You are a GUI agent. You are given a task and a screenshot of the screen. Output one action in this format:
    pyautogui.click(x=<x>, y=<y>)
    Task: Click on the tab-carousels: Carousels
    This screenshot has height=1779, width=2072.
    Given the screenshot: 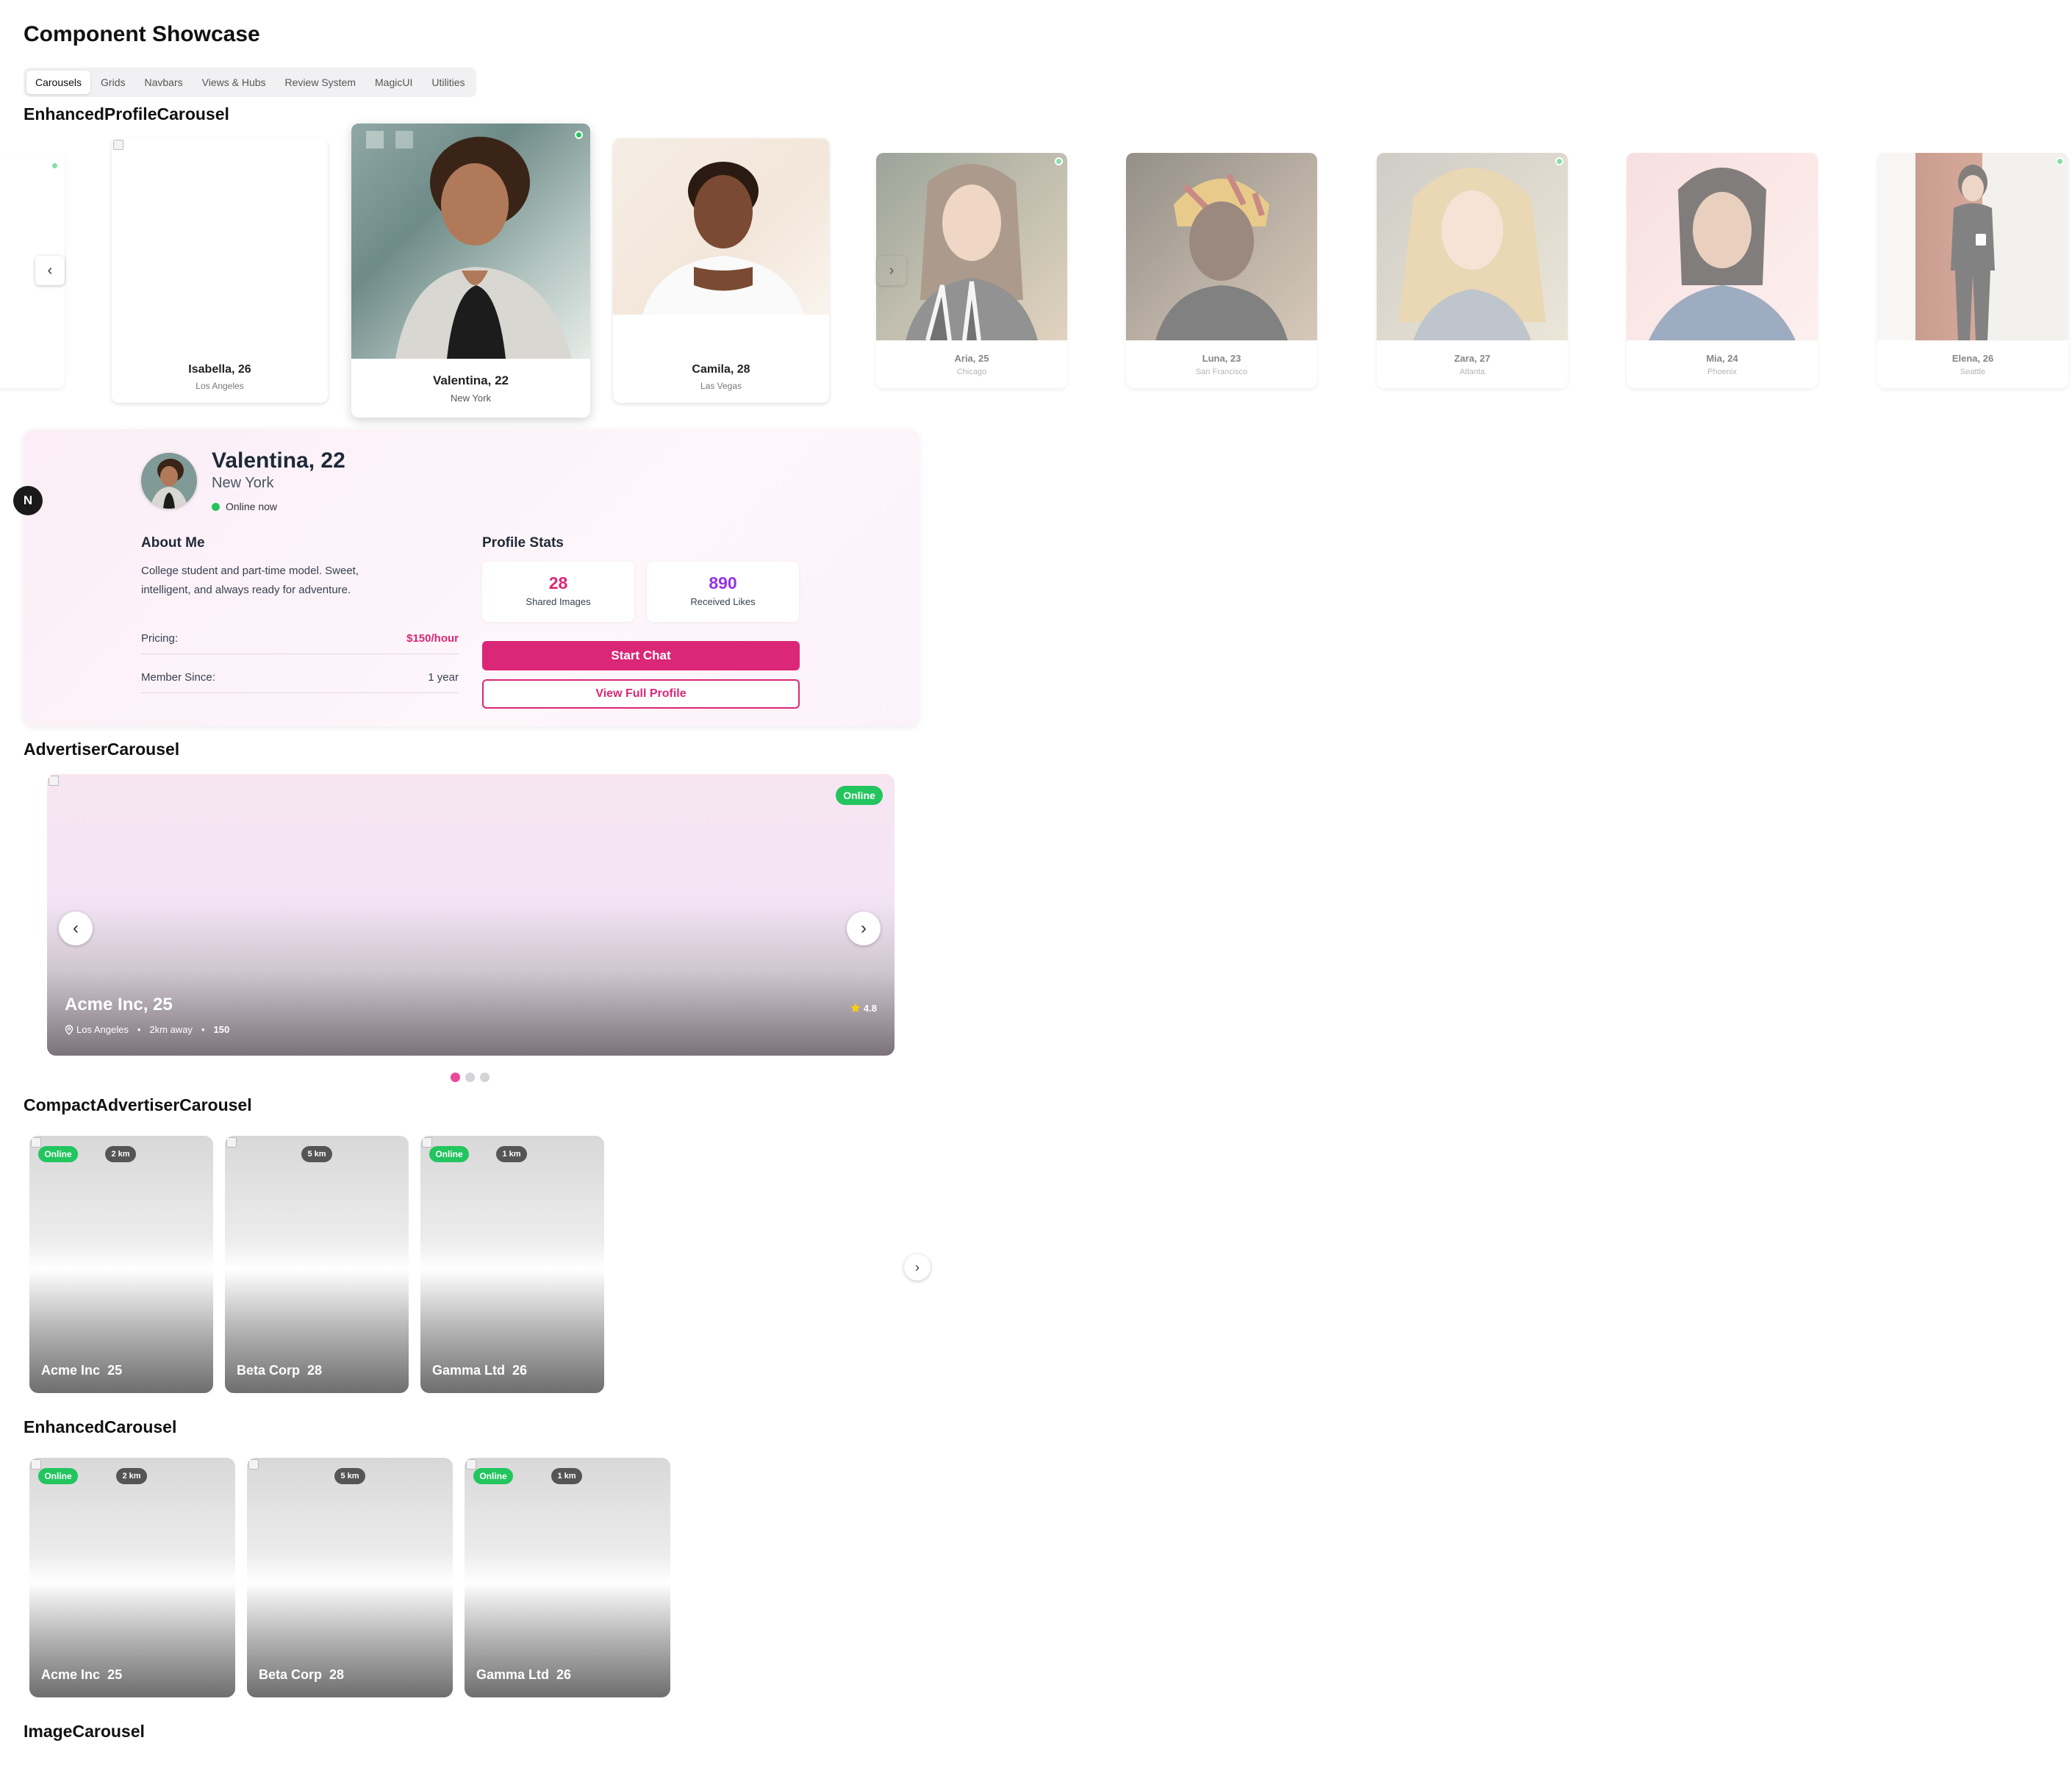 What is the action you would take?
    pyautogui.click(x=59, y=82)
    